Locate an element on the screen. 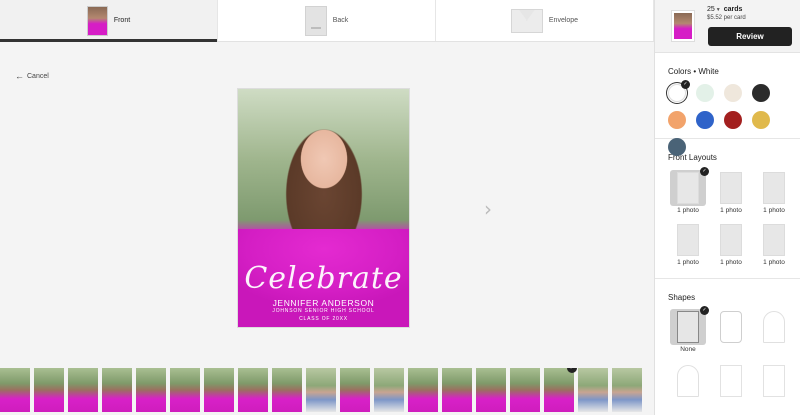 Image resolution: width=800 pixels, height=415 pixels. design-thumbnail-strip is located at coordinates (327, 390).